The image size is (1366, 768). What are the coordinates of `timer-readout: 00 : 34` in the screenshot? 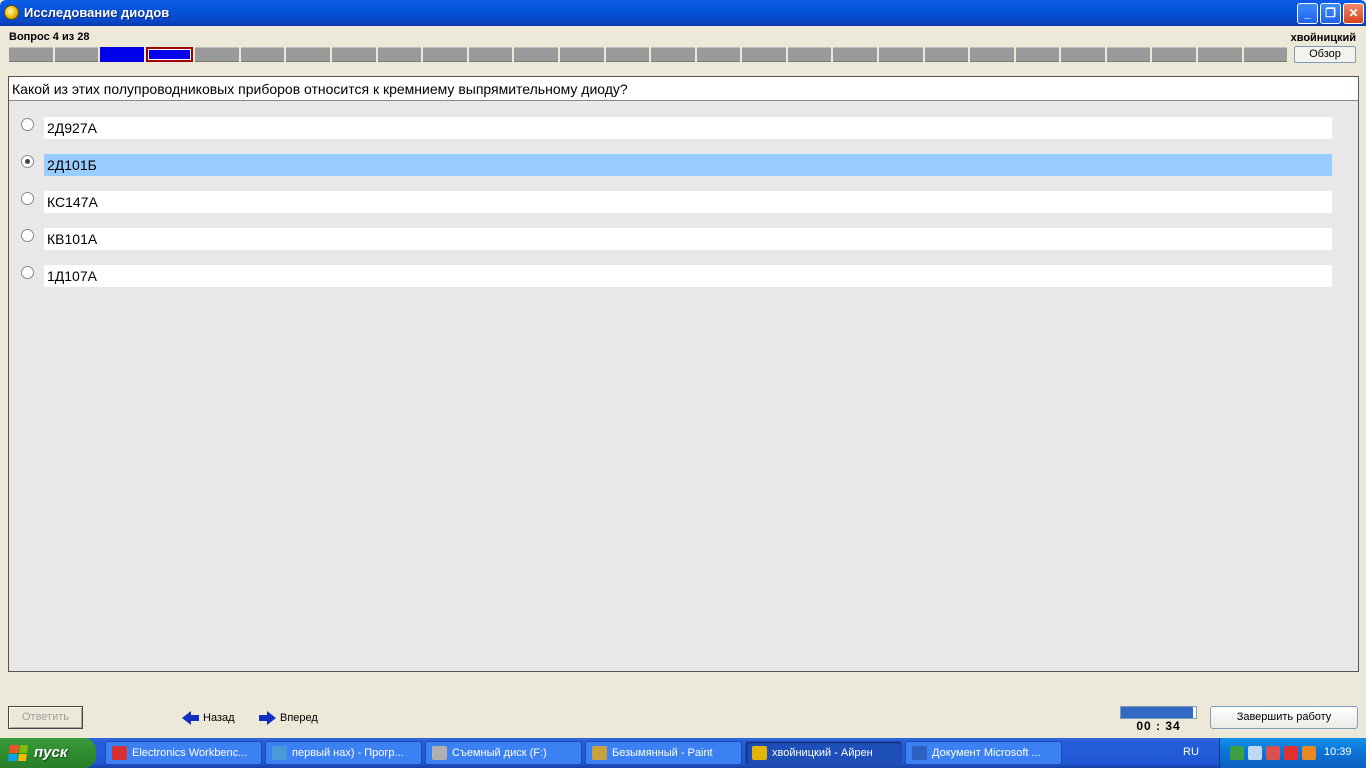 It's located at (1158, 726).